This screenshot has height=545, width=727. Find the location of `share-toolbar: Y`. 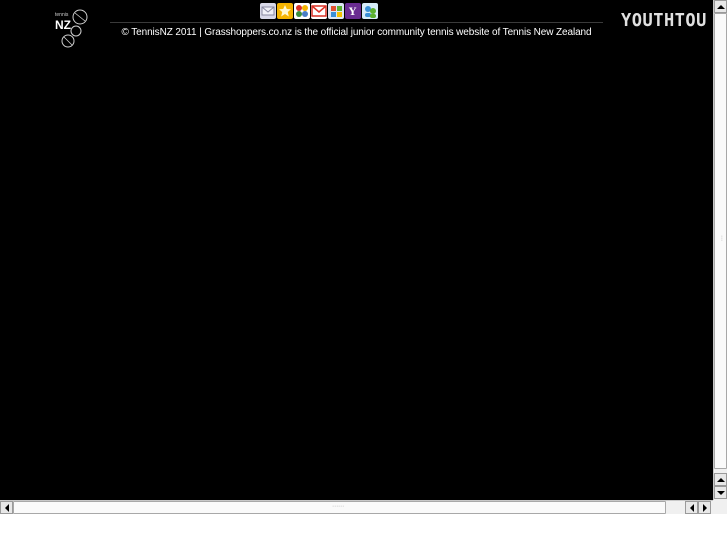

share-toolbar: Y is located at coordinates (319, 11).